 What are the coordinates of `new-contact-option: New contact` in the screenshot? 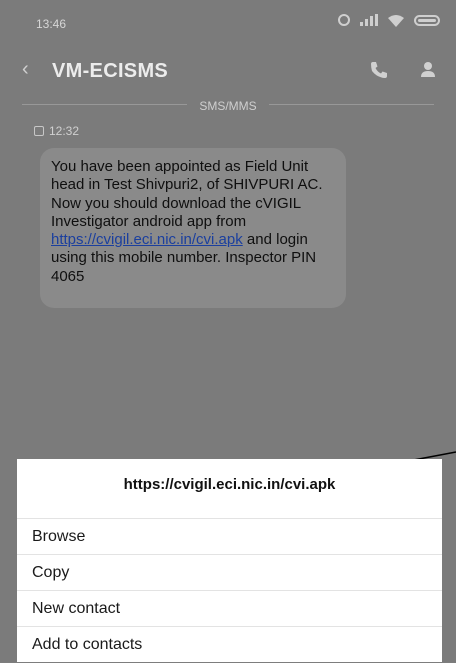 It's located at (229, 608).